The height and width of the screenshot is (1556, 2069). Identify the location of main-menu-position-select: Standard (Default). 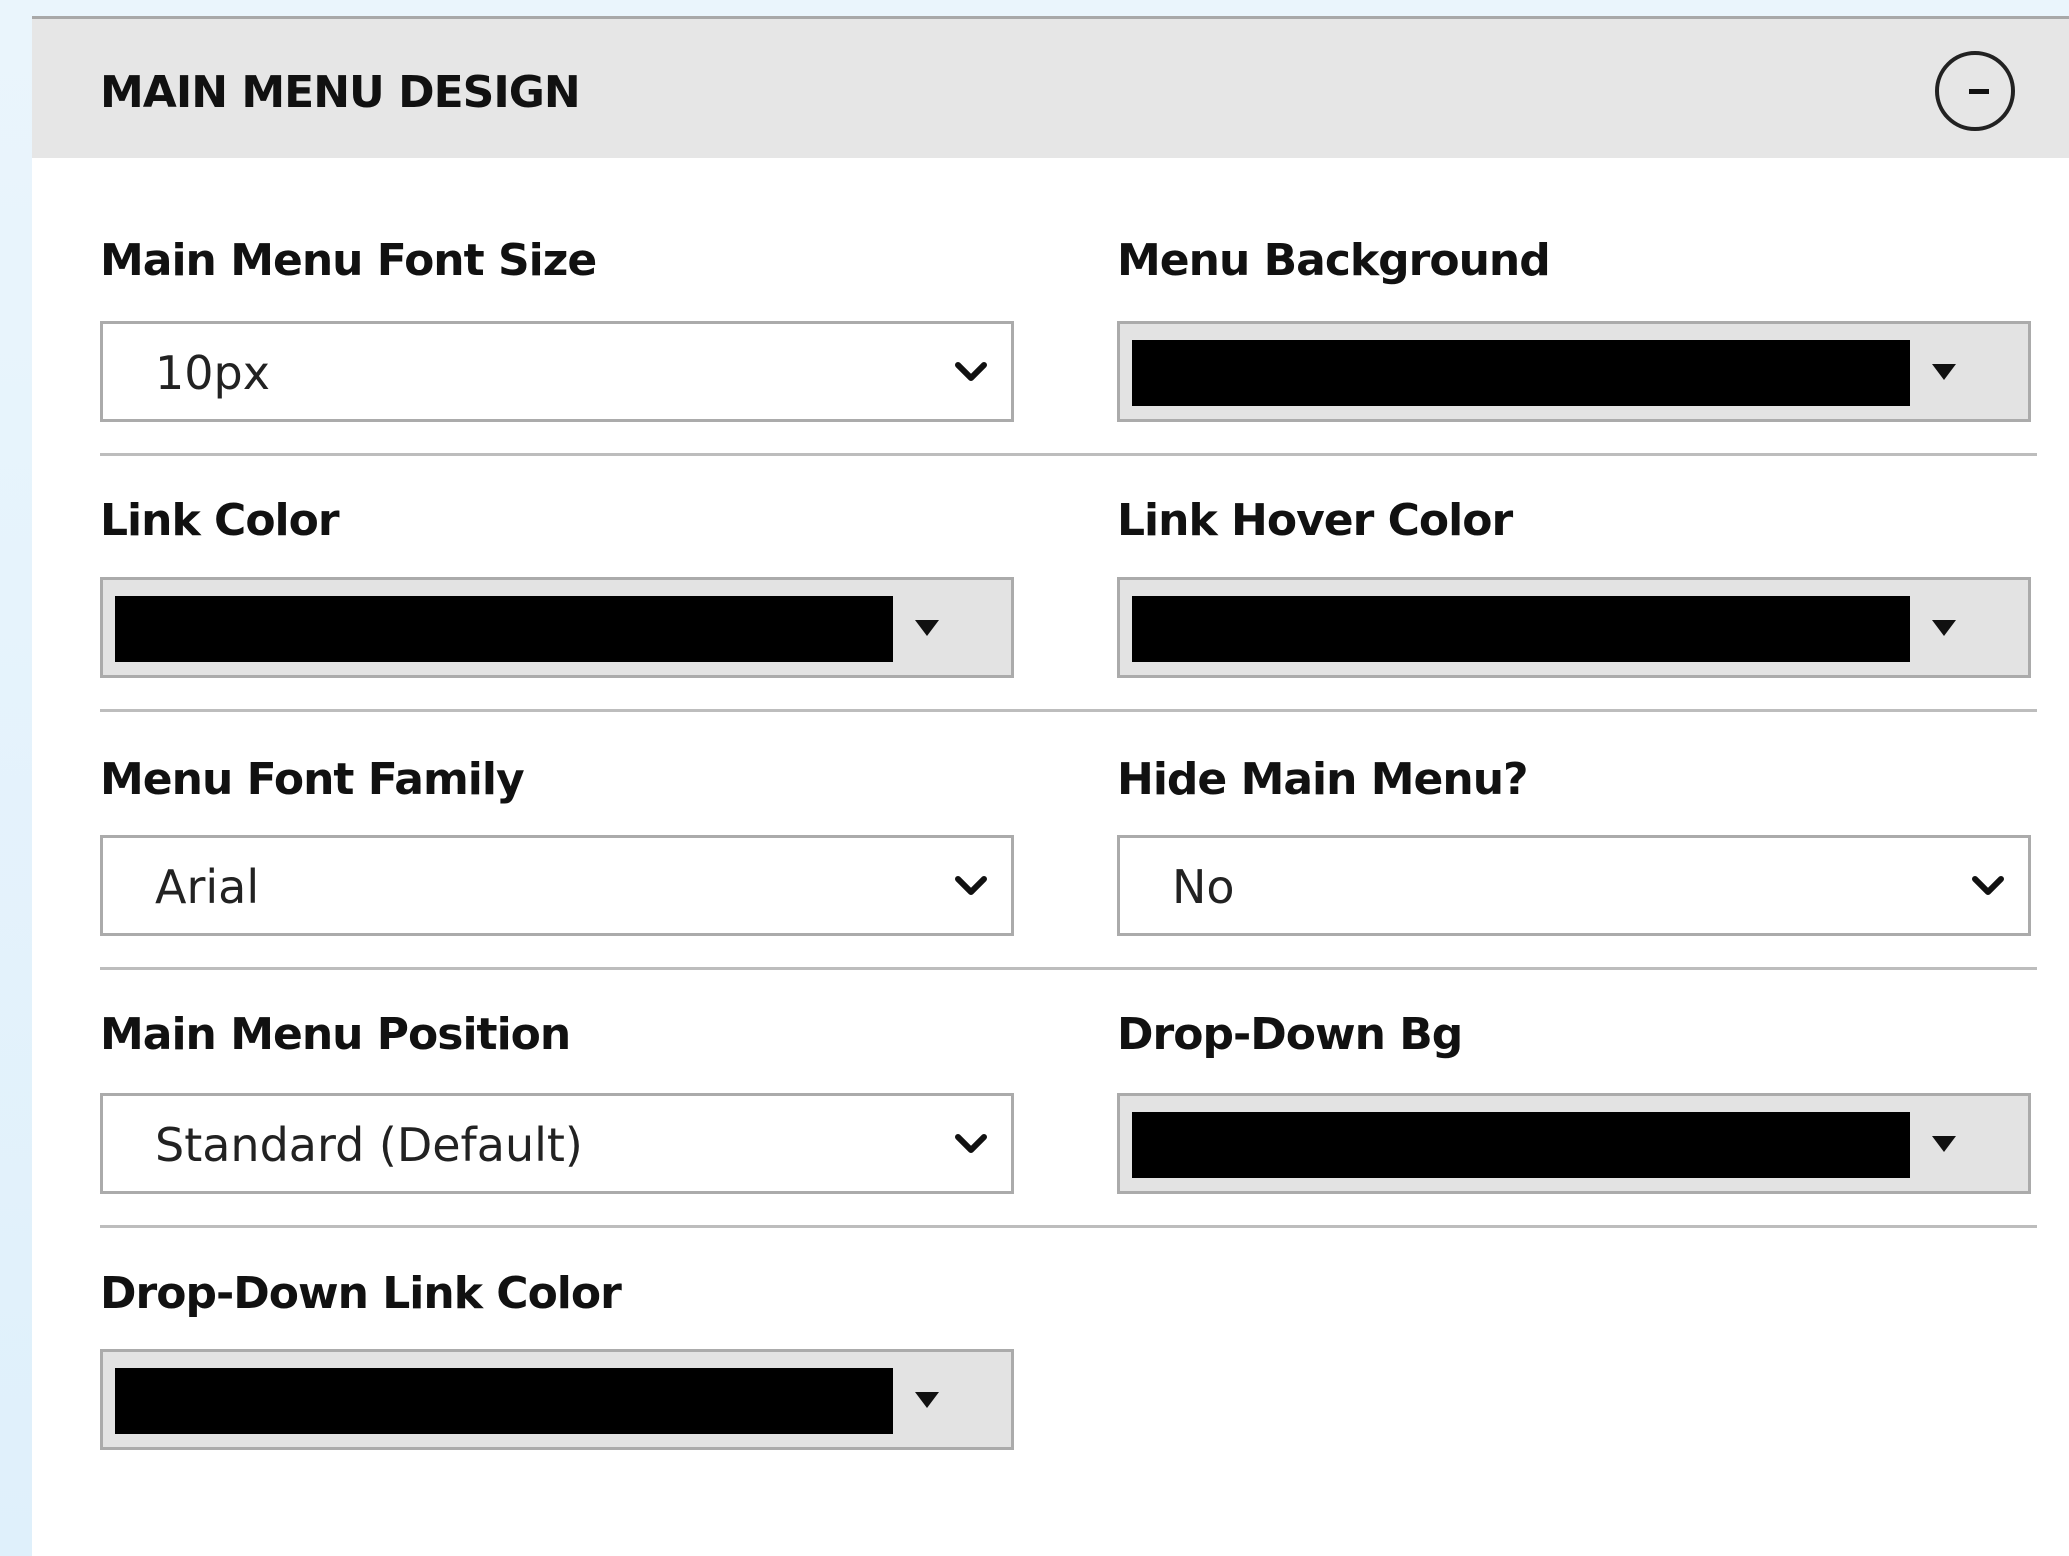
(557, 1143).